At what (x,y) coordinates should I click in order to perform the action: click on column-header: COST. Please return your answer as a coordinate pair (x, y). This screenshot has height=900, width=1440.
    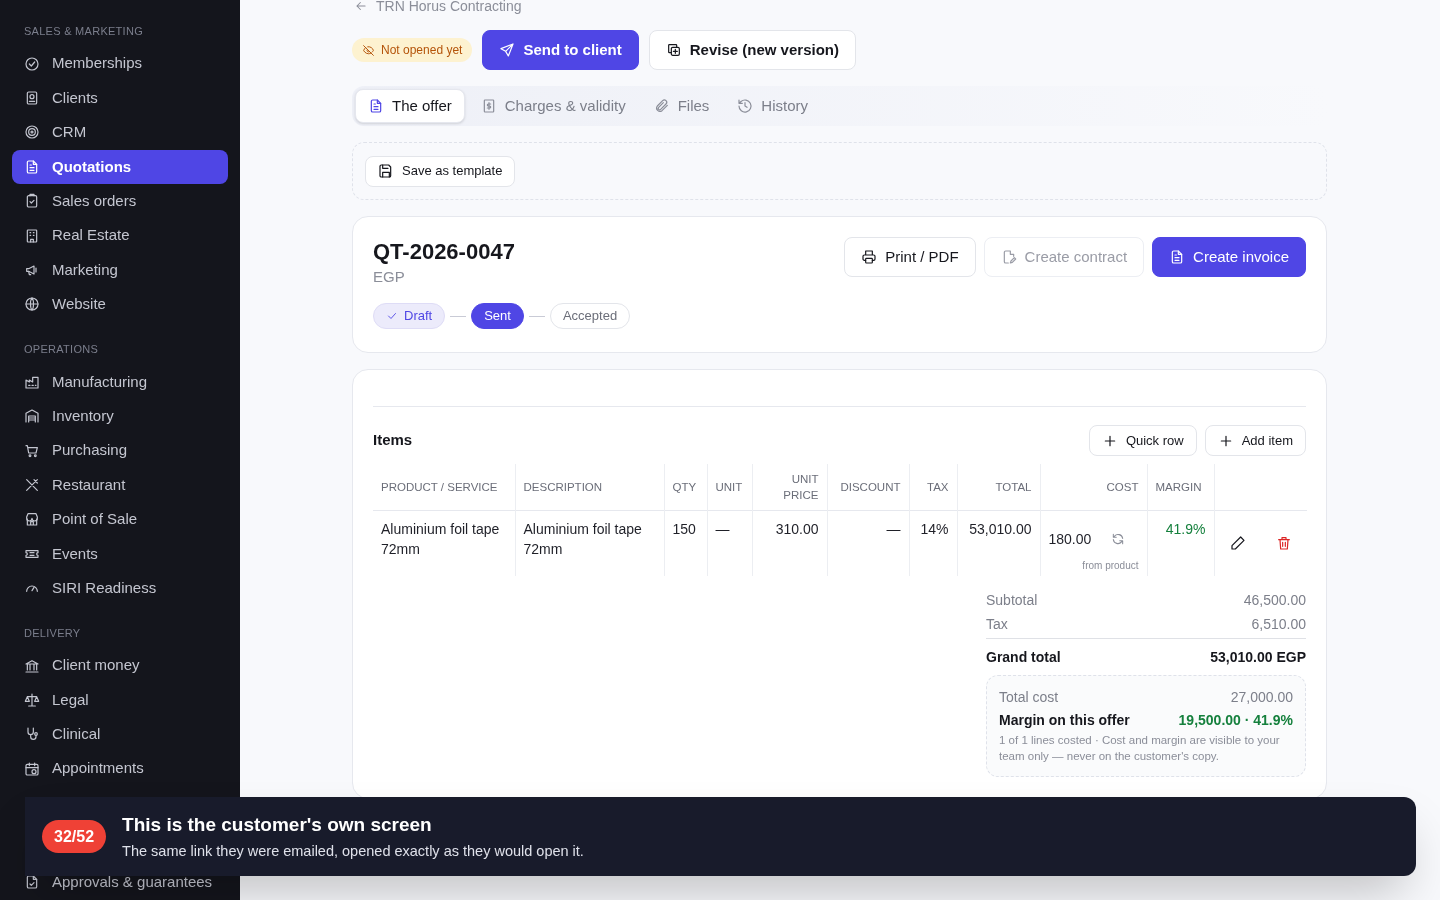
    Looking at the image, I should click on (1093, 487).